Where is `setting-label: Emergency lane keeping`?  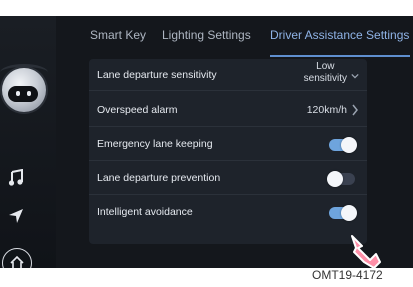
setting-label: Emergency lane keeping is located at coordinates (155, 144).